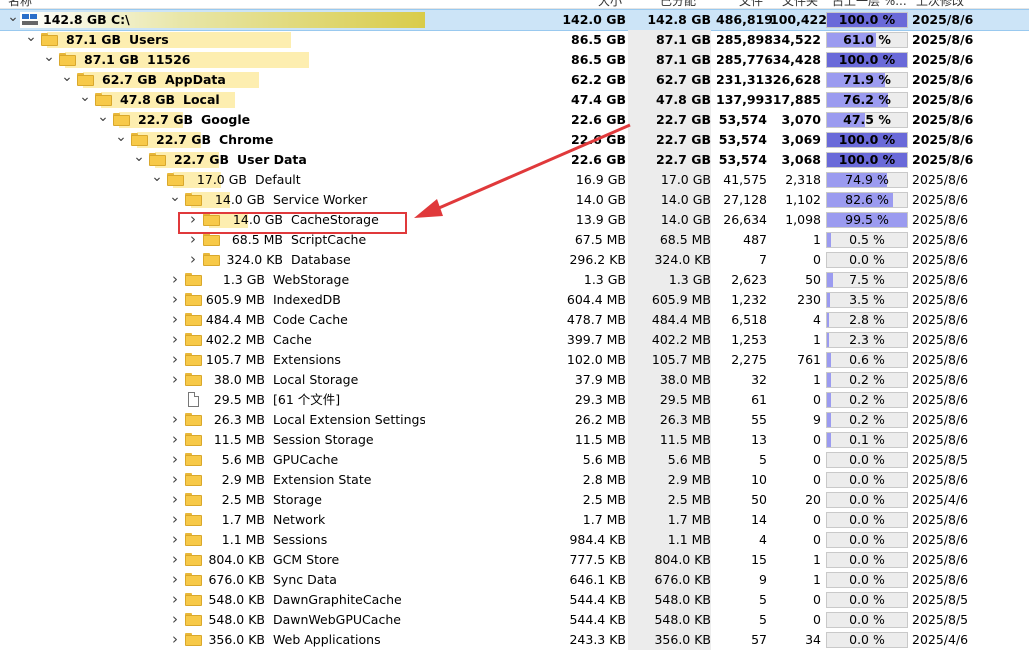  I want to click on annotation-arrow, so click(522, 170).